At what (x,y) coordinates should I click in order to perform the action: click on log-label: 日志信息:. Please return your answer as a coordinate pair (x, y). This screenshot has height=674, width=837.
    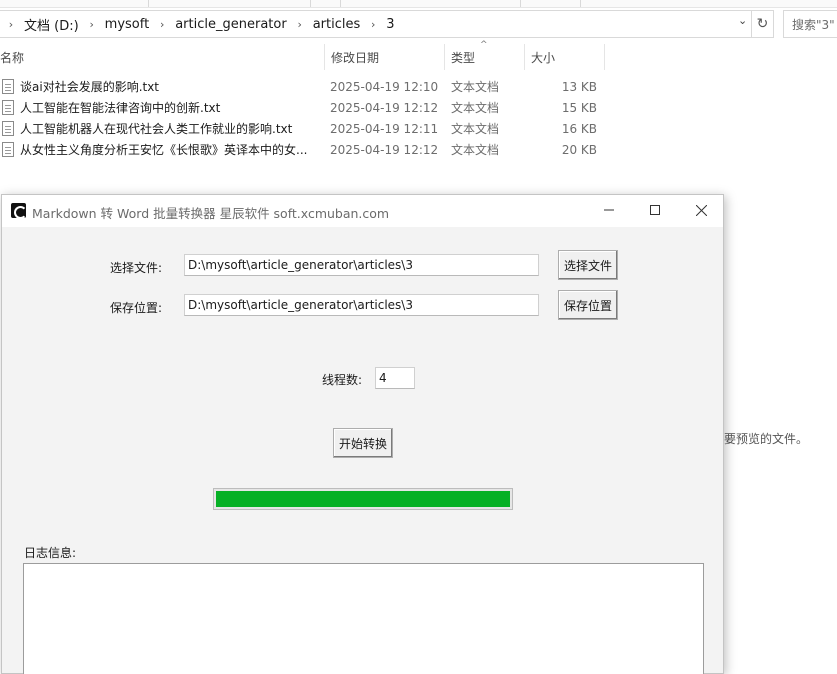
    Looking at the image, I should click on (50, 553).